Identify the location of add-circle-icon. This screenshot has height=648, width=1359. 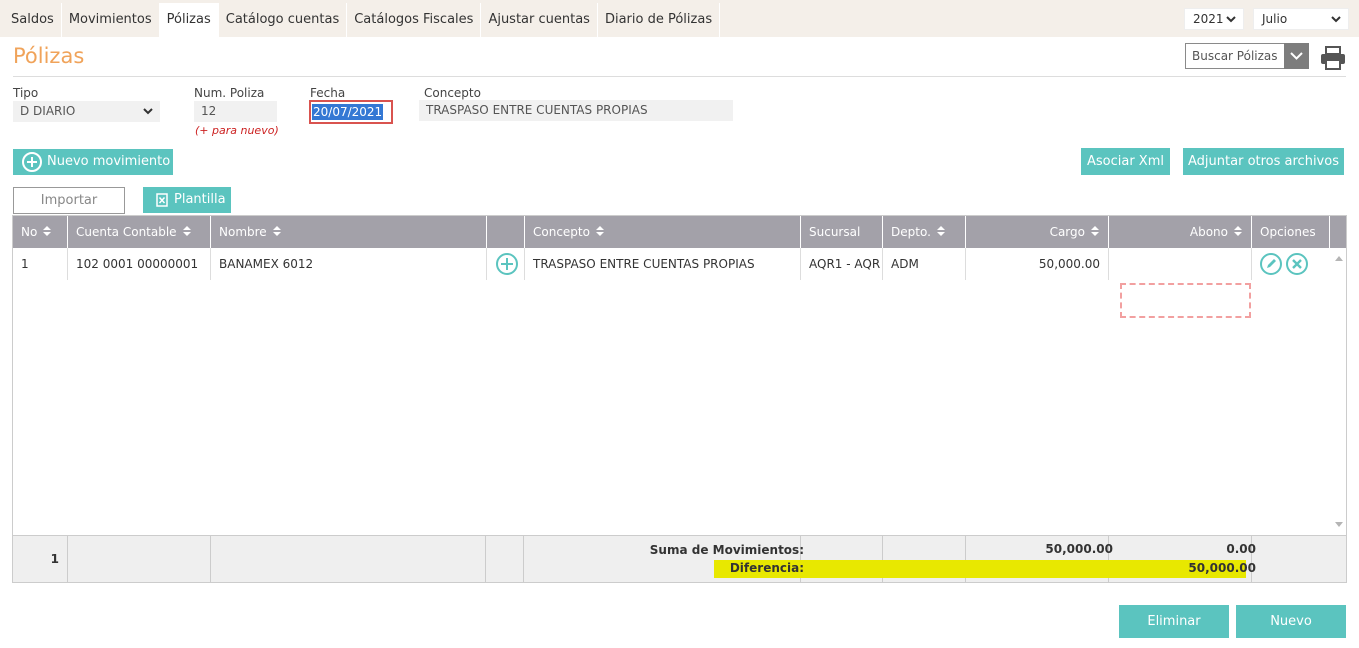
(507, 264).